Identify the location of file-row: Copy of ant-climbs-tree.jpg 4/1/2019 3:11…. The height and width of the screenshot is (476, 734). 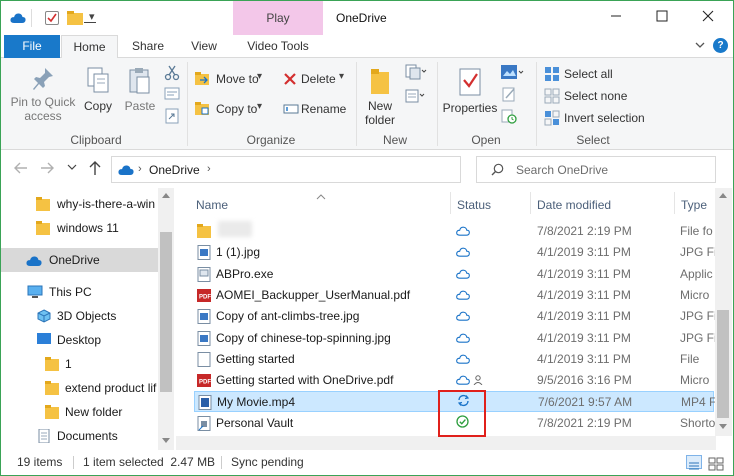
(455, 316).